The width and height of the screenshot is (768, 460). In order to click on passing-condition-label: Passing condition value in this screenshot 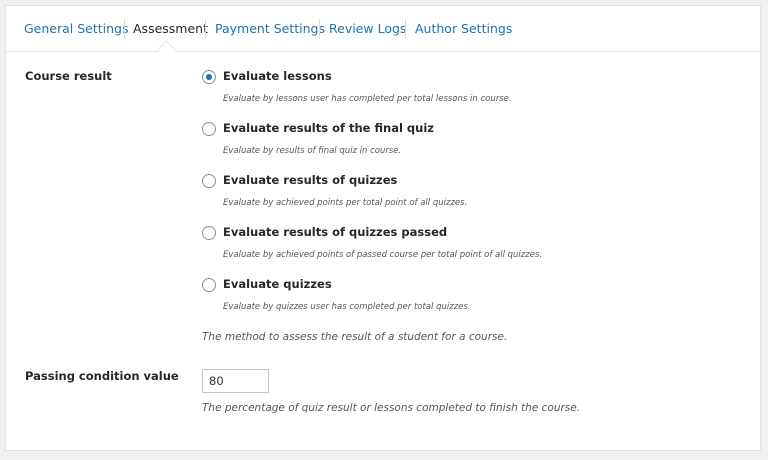, I will do `click(102, 376)`.